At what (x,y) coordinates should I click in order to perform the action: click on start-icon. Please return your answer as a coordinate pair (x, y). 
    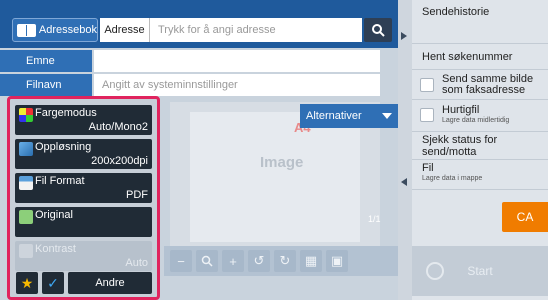
    Looking at the image, I should click on (435, 271).